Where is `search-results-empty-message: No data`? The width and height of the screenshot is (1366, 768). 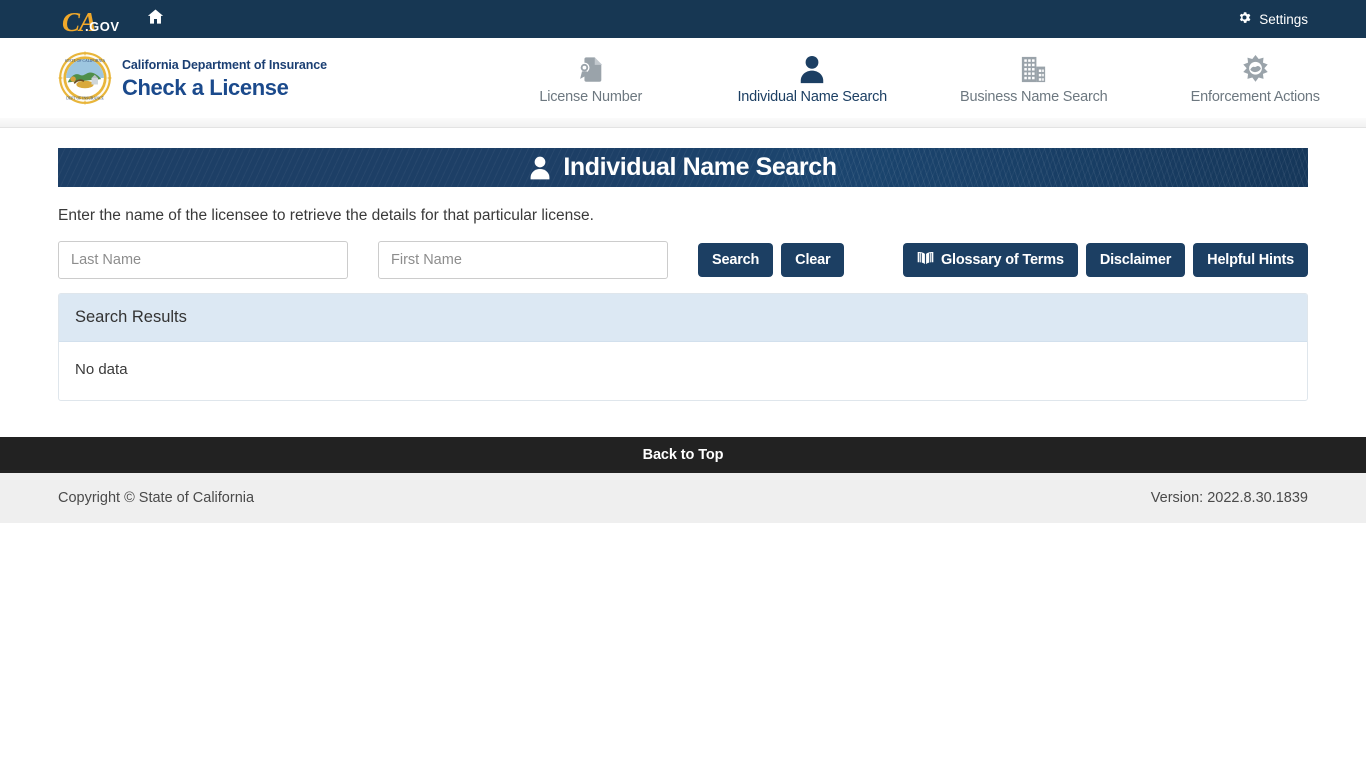 search-results-empty-message: No data is located at coordinates (101, 369).